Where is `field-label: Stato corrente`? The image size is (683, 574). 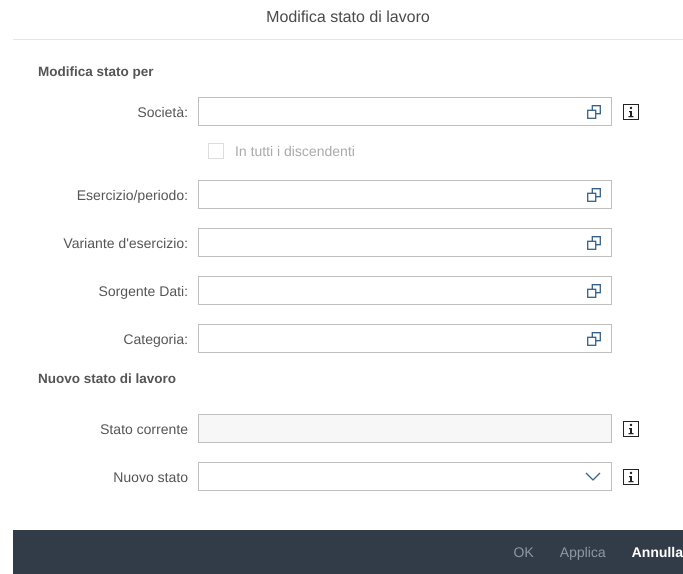 field-label: Stato corrente is located at coordinates (144, 428).